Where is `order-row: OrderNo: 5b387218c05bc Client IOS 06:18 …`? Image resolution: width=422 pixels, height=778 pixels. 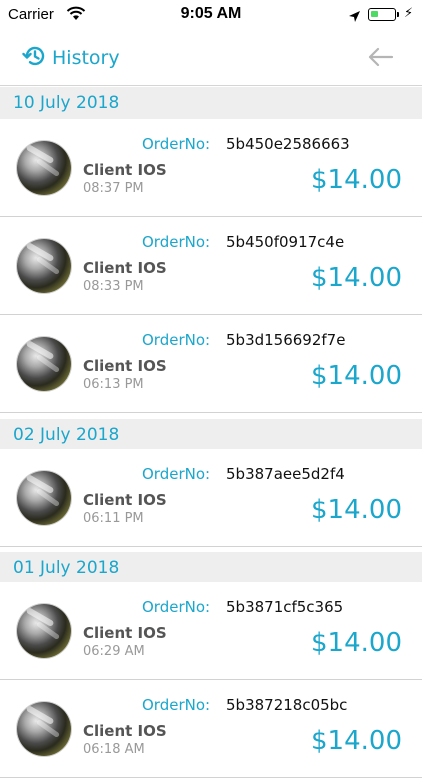 order-row: OrderNo: 5b387218c05bc Client IOS 06:18 … is located at coordinates (211, 729).